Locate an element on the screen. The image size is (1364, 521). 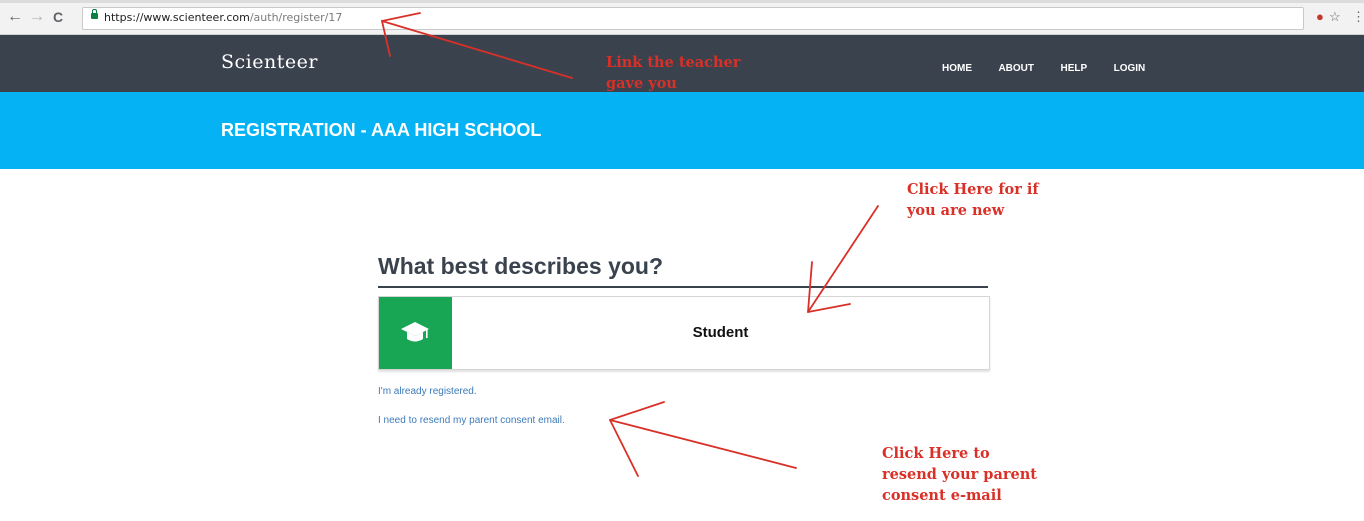
annotation-teacher-text: Link the teacher gave you is located at coordinates (673, 73).